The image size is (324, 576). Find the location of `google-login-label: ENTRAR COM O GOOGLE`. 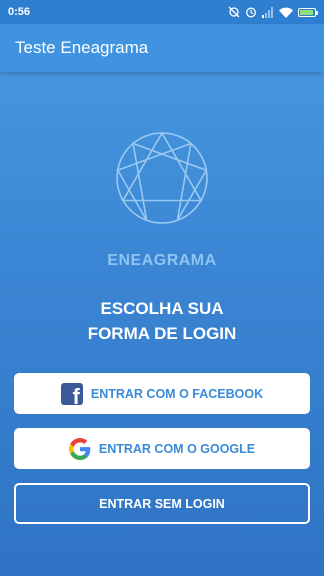

google-login-label: ENTRAR COM O GOOGLE is located at coordinates (177, 448).